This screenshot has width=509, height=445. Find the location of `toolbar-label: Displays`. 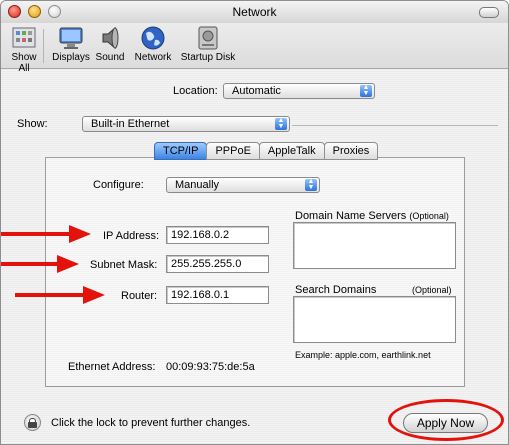

toolbar-label: Displays is located at coordinates (71, 57).